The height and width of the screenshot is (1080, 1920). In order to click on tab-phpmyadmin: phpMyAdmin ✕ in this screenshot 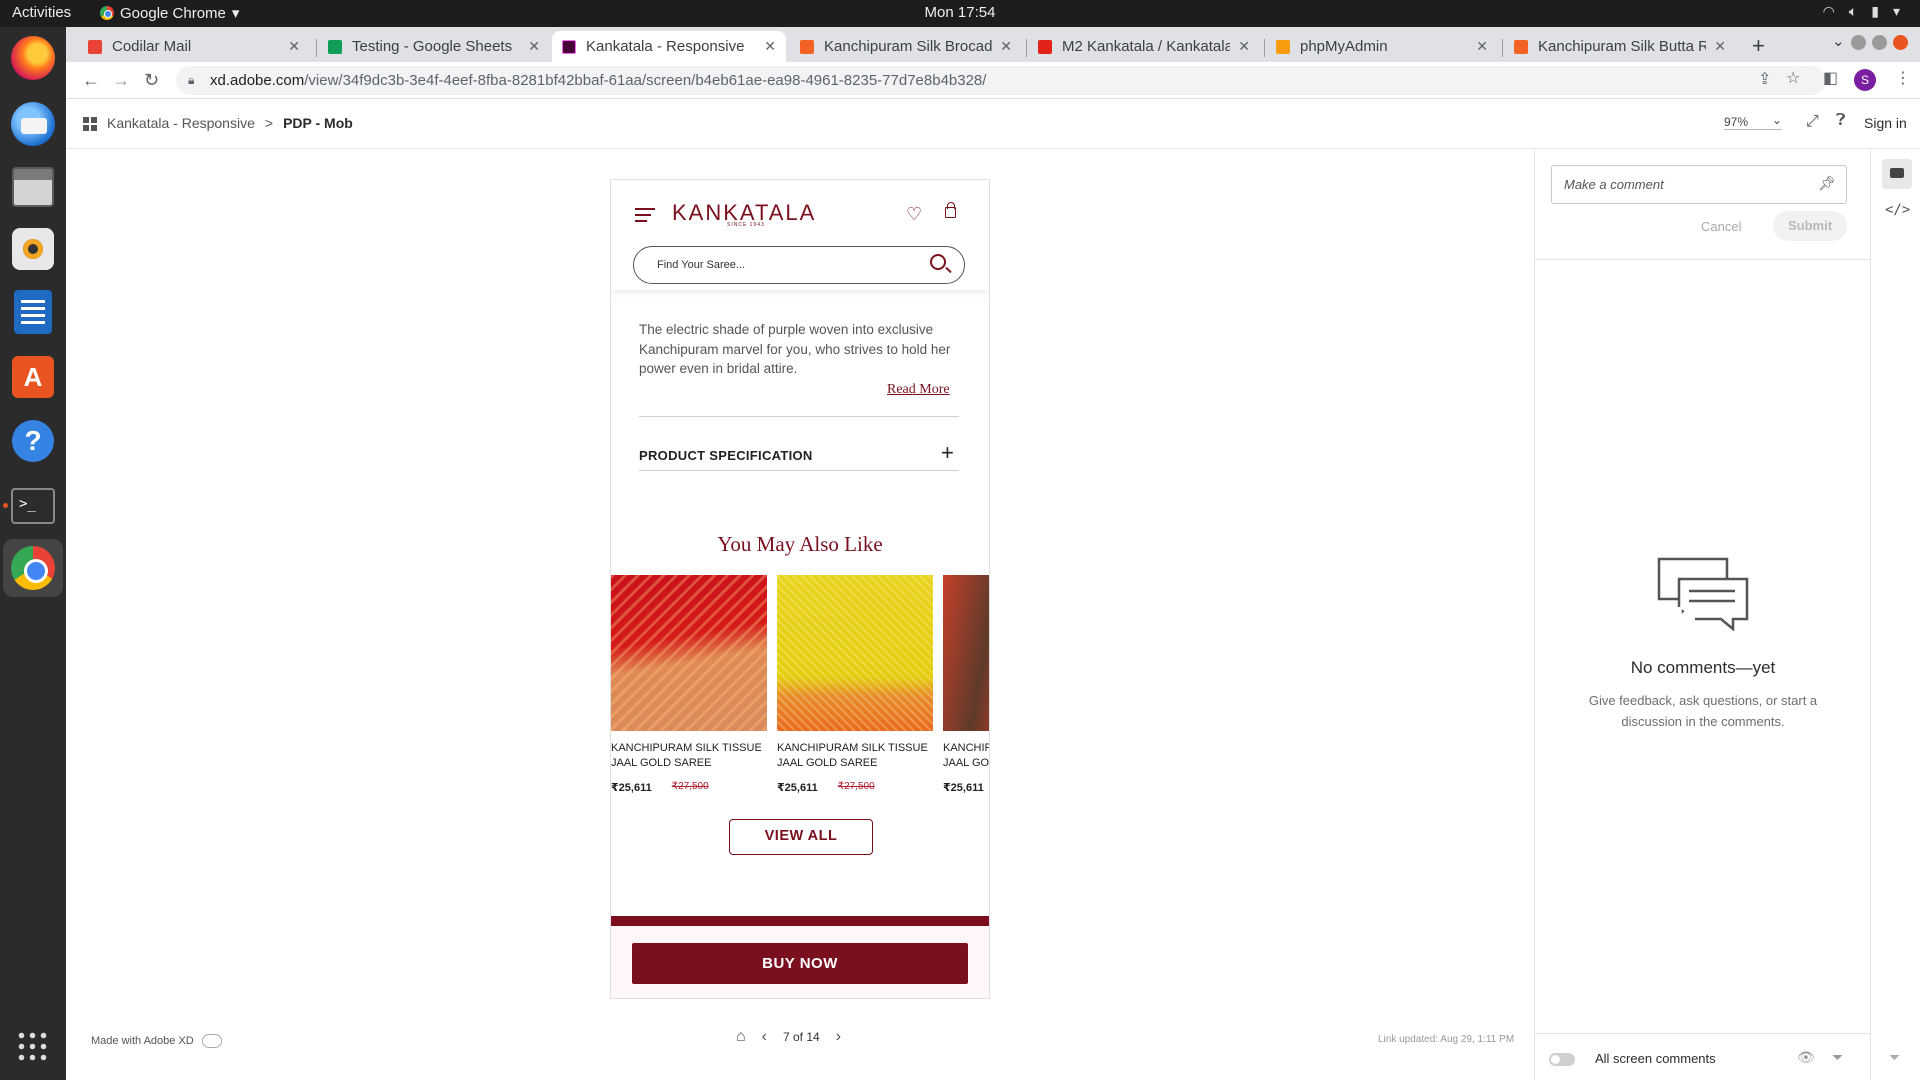, I will do `click(1382, 46)`.